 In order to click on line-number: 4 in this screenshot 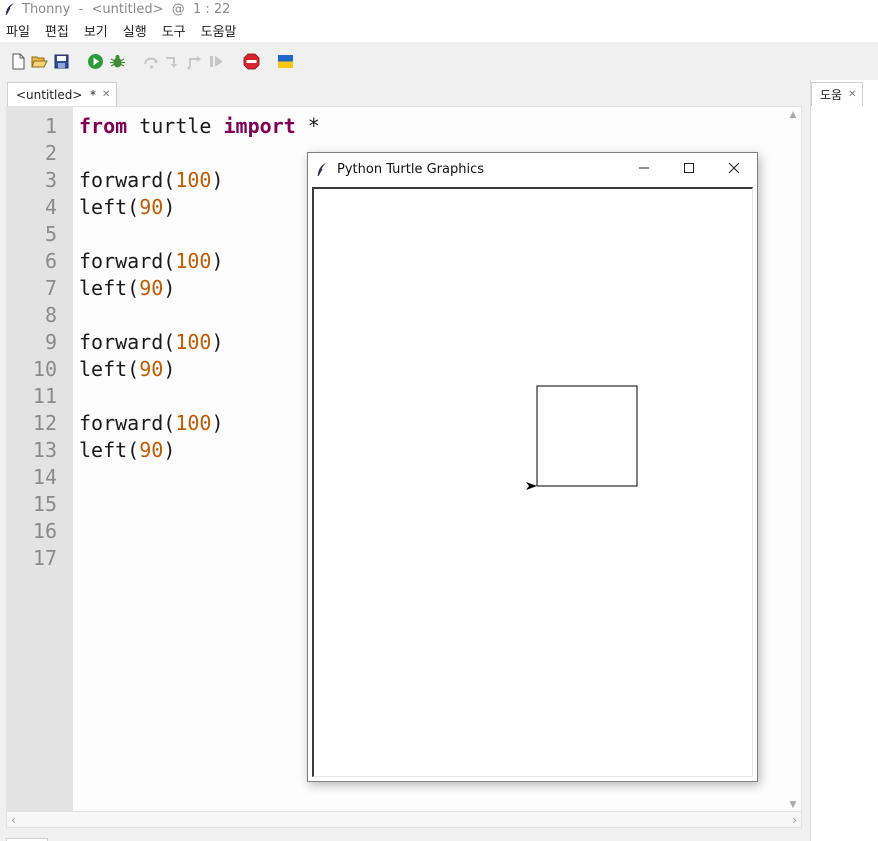, I will do `click(50, 207)`.